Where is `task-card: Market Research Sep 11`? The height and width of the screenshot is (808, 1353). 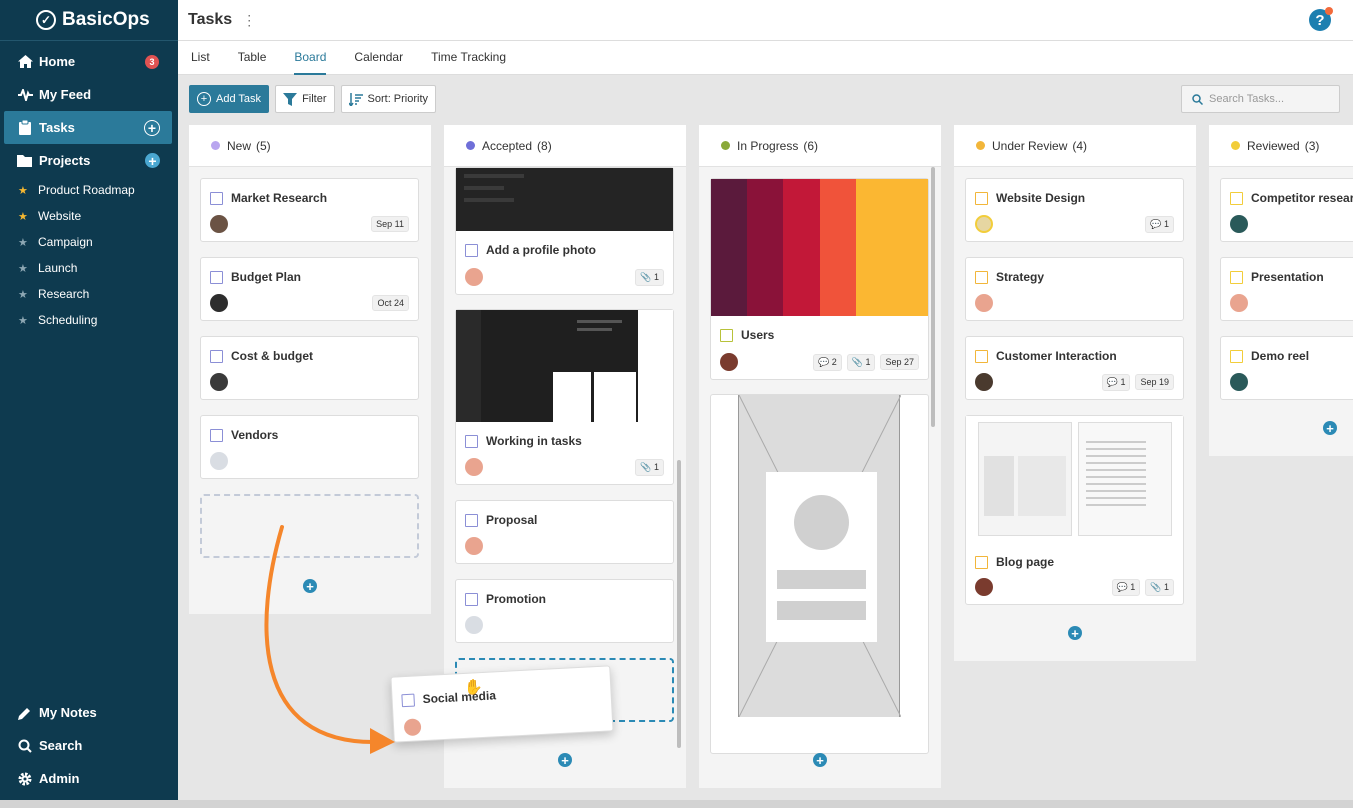
task-card: Market Research Sep 11 is located at coordinates (309, 210).